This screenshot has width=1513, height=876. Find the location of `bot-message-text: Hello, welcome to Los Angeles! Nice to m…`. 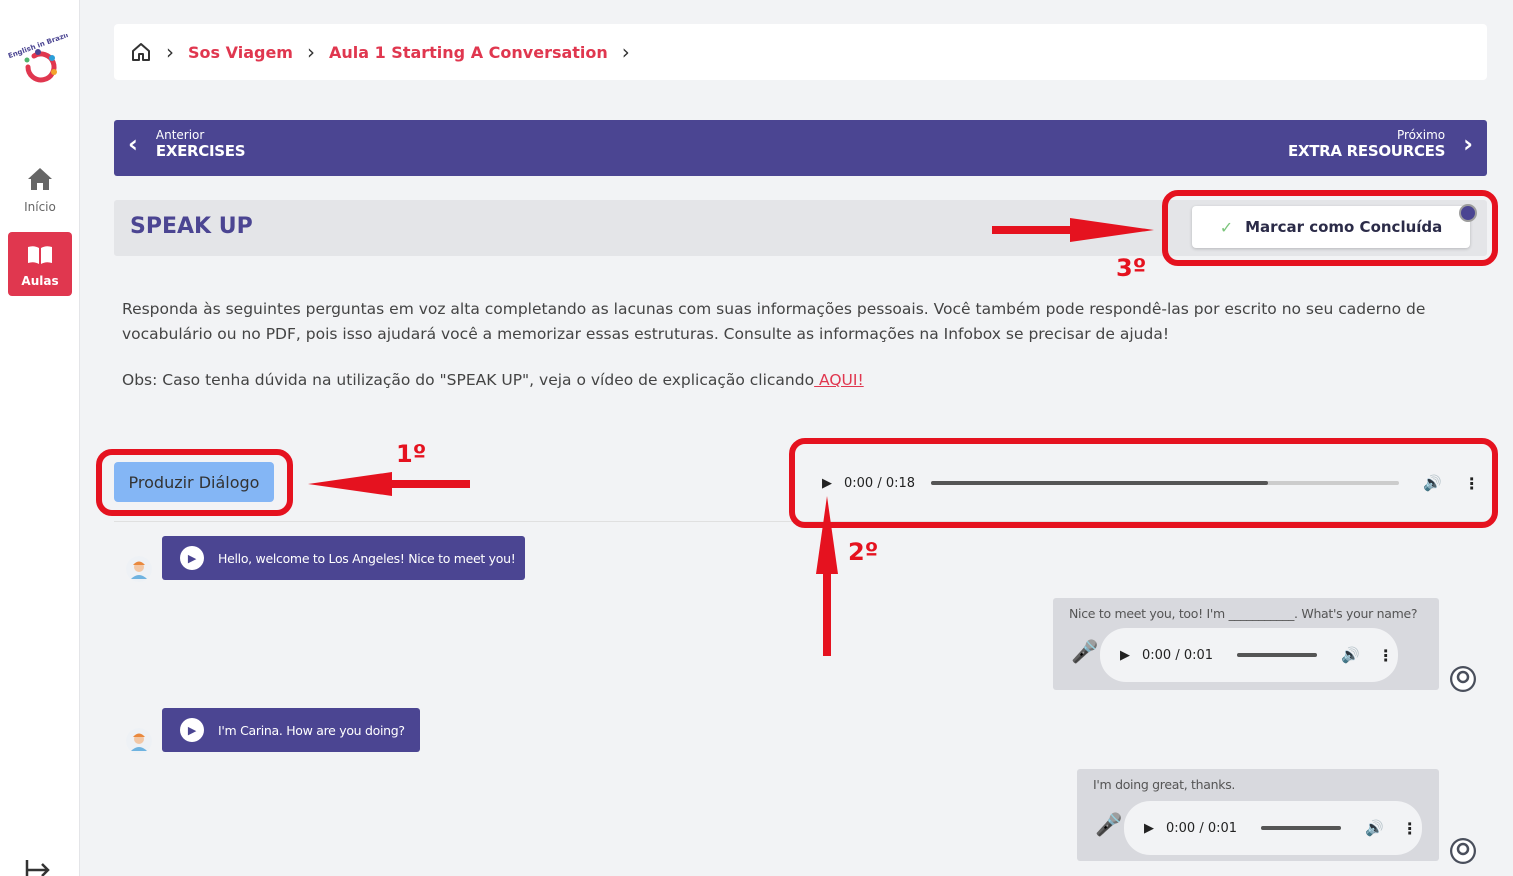

bot-message-text: Hello, welcome to Los Angeles! Nice to m… is located at coordinates (367, 558).